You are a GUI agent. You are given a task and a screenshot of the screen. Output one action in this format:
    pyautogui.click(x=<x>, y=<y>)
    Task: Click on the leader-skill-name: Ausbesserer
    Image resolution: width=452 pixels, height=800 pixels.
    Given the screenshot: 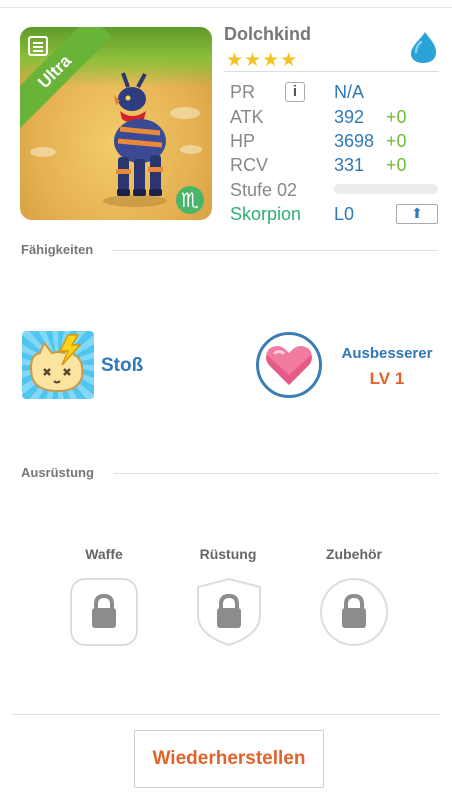 What is the action you would take?
    pyautogui.click(x=387, y=353)
    